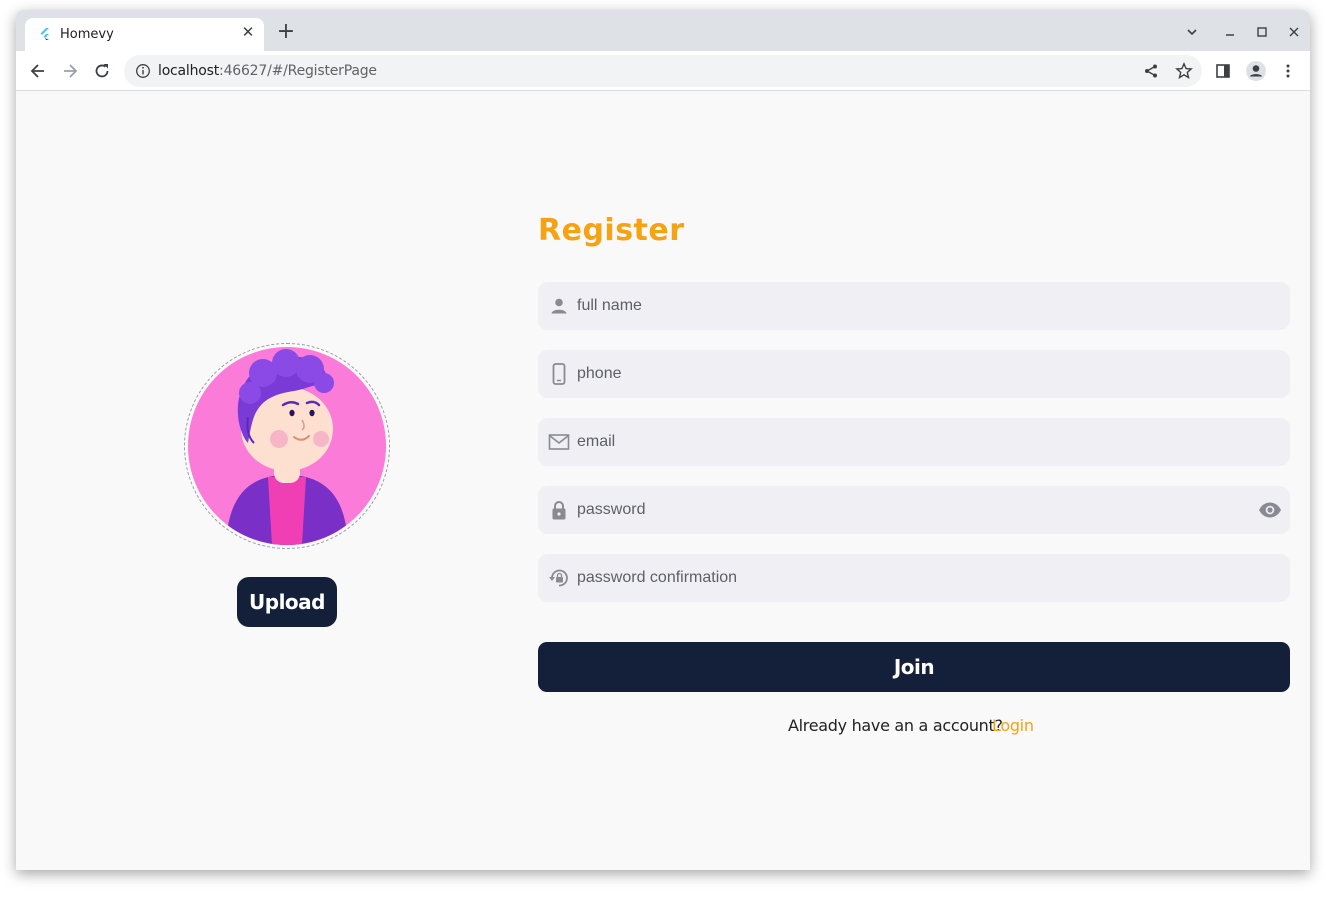 This screenshot has width=1326, height=902. Describe the element at coordinates (559, 306) in the screenshot. I see `person-icon` at that location.